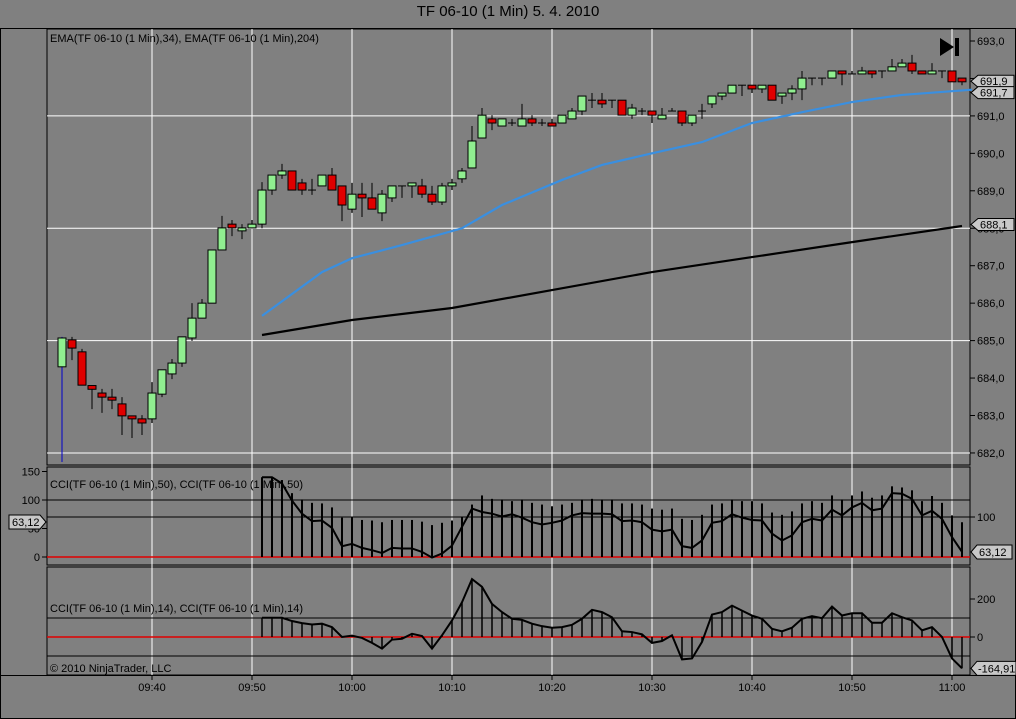  What do you see at coordinates (991, 267) in the screenshot?
I see `price-label: 687,0` at bounding box center [991, 267].